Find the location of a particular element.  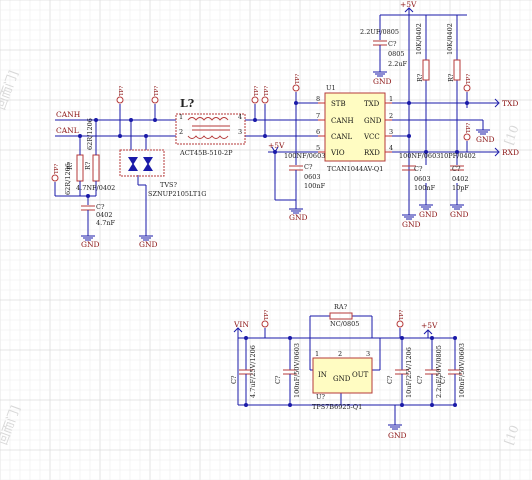

test-point-10: TP? is located at coordinates (400, 319).